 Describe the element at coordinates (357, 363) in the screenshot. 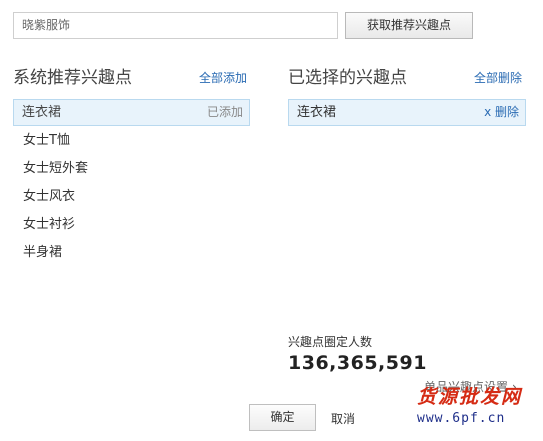

I see `audience-count: 136,365,591` at that location.